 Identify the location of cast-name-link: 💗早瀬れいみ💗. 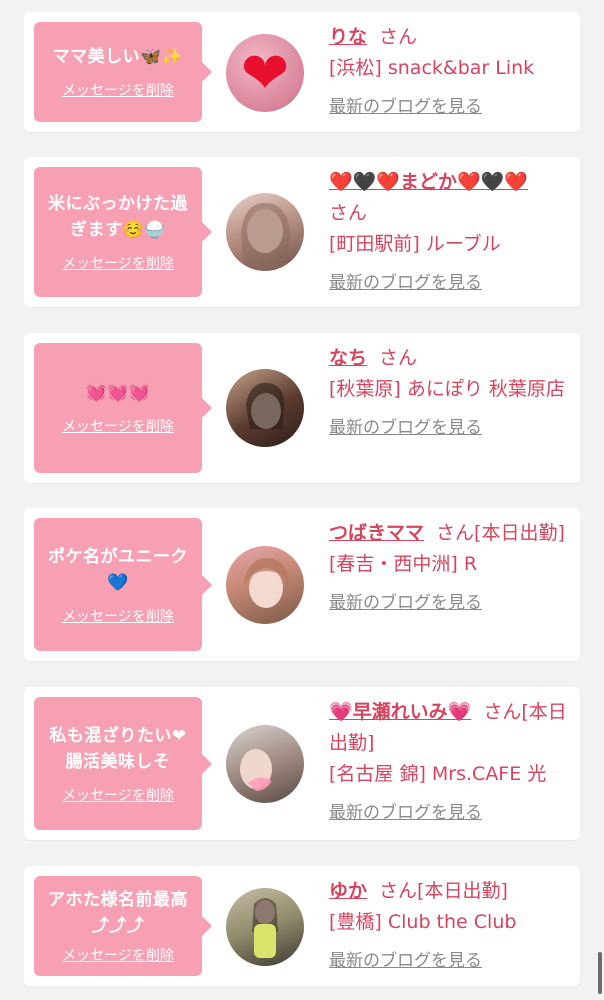
(400, 712).